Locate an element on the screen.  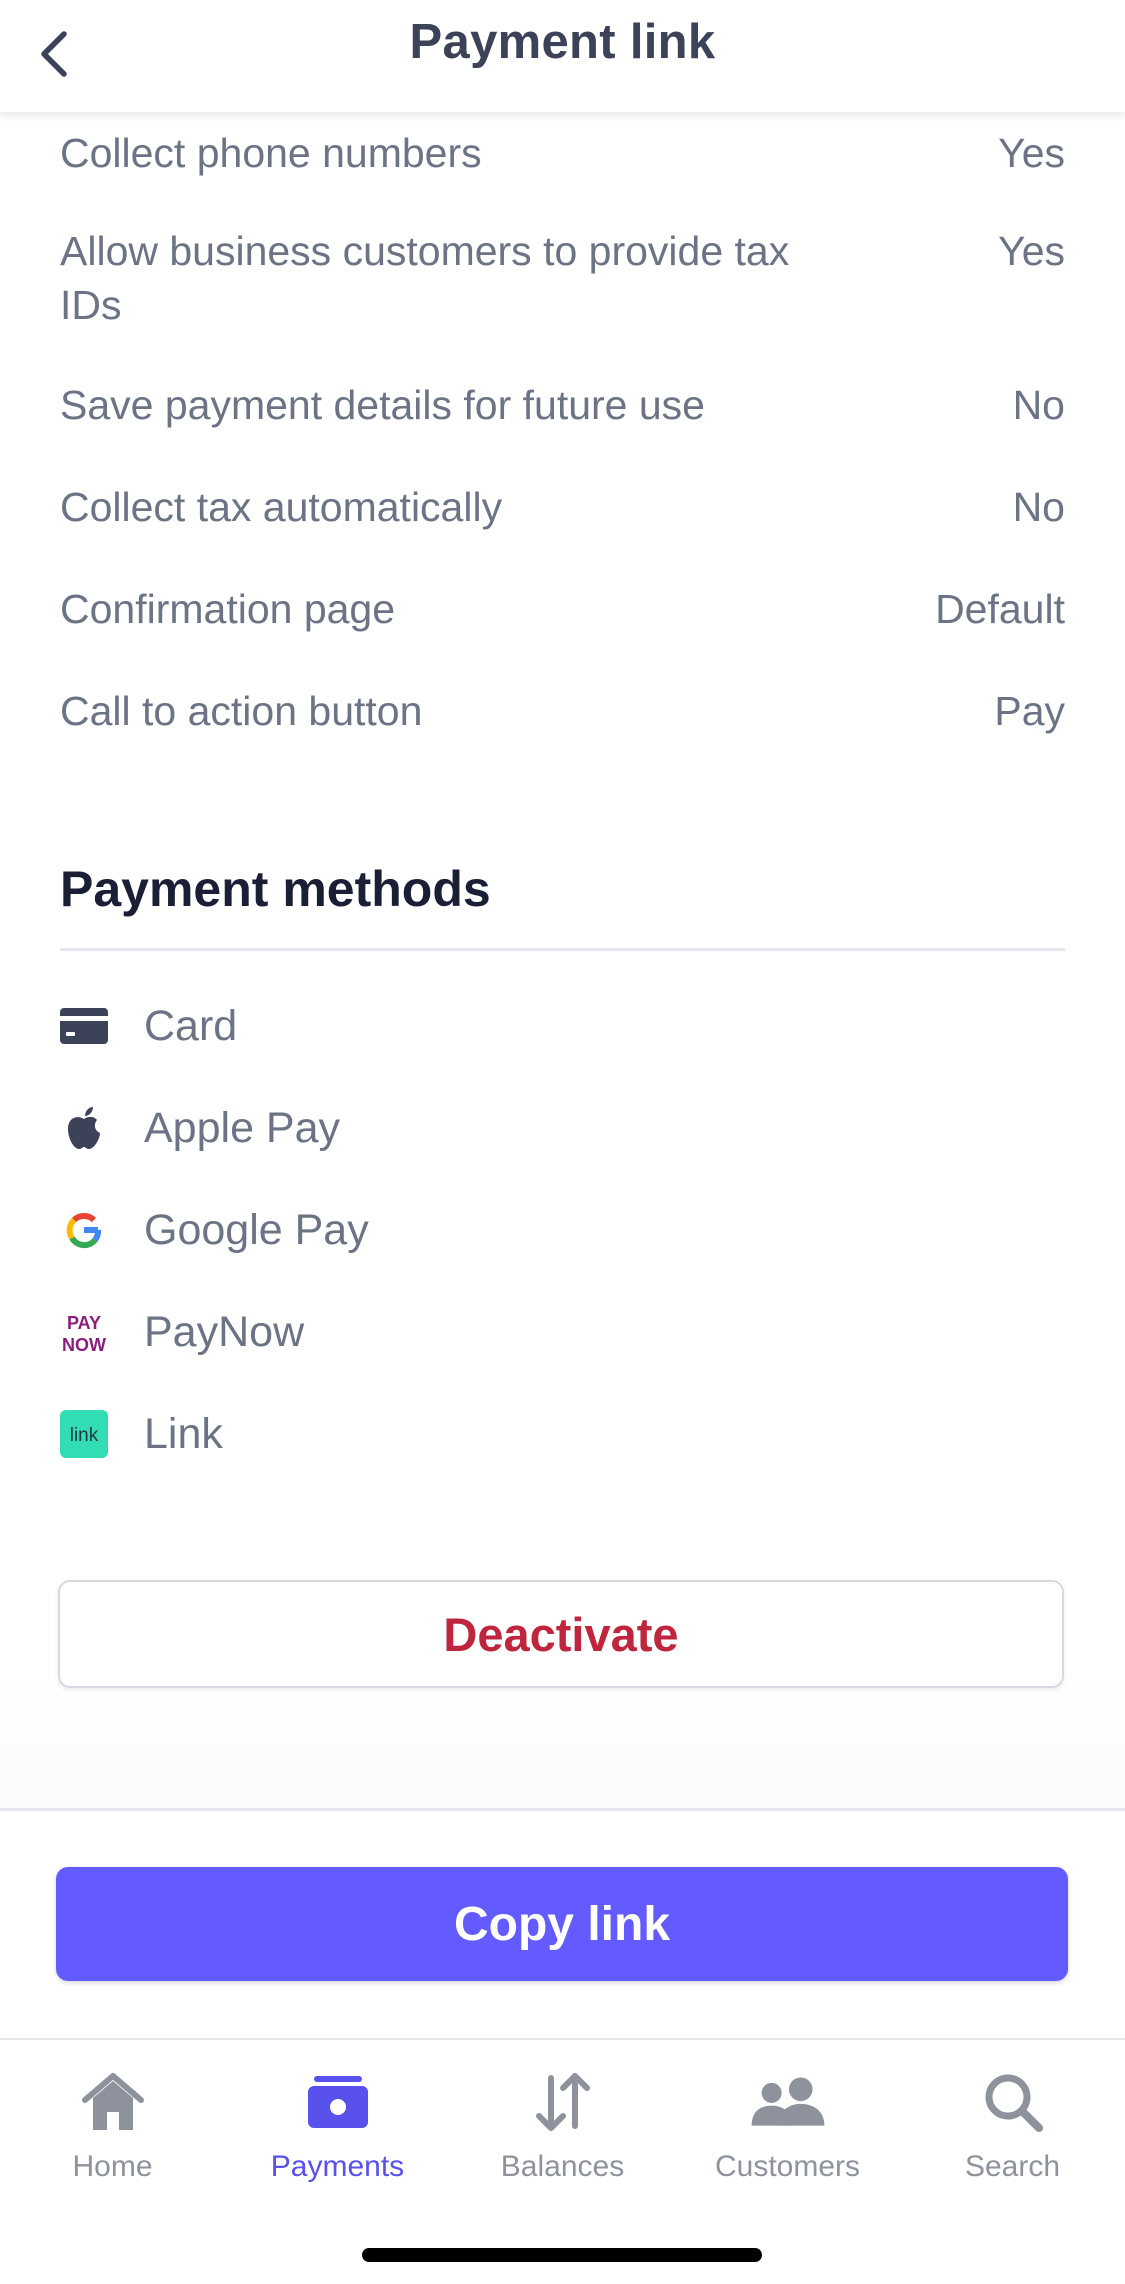
link-icon: link is located at coordinates (84, 1434).